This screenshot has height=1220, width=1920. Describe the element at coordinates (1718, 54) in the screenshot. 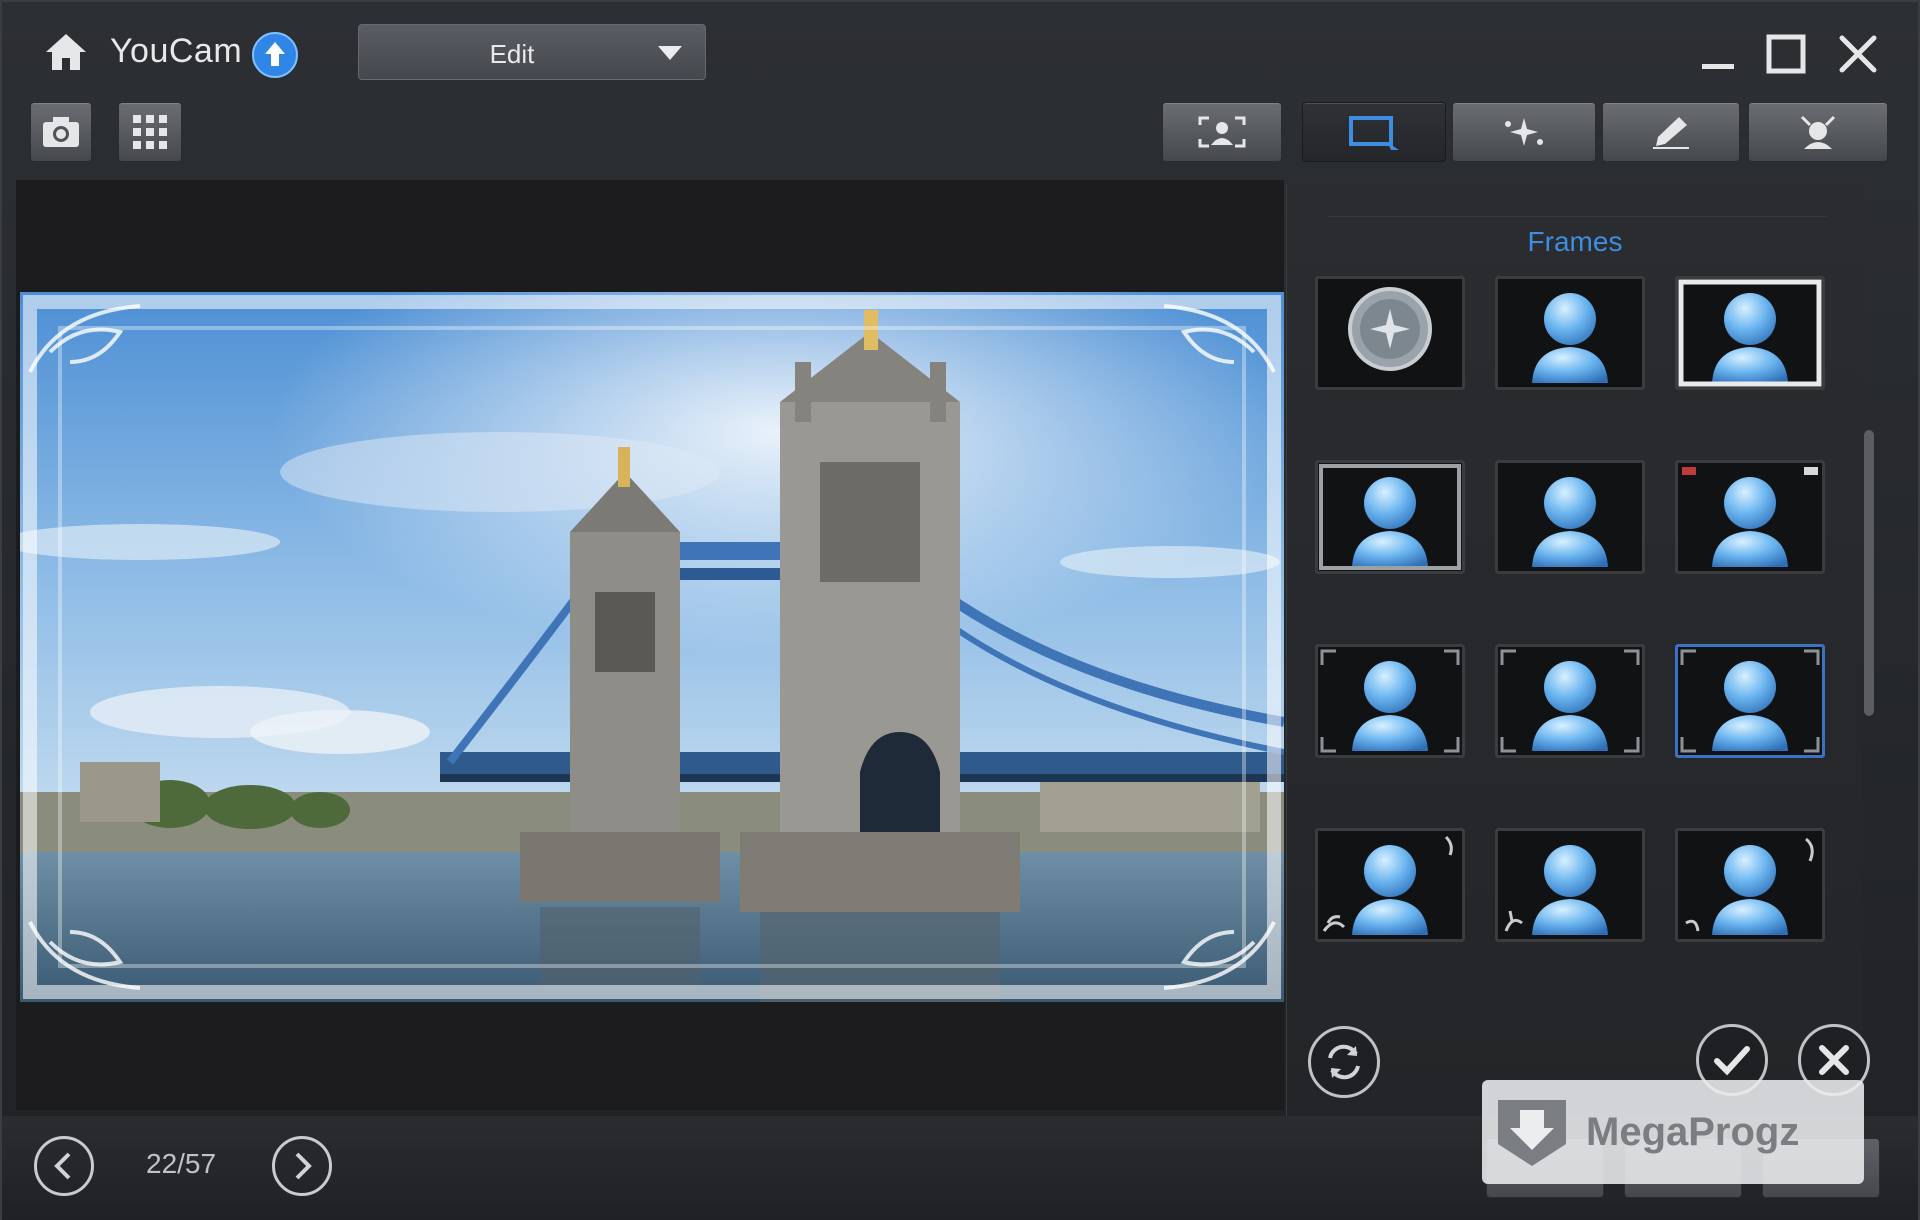

I see `minimize-icon` at that location.